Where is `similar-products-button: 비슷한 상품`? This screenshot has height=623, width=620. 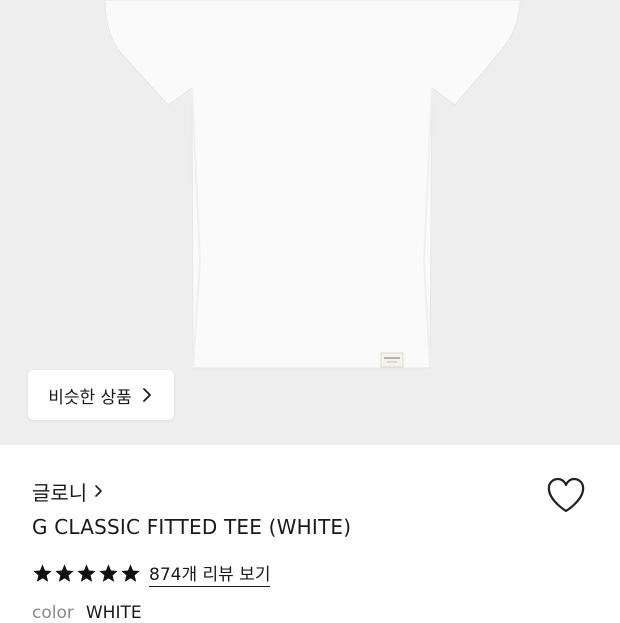
similar-products-button: 비슷한 상품 is located at coordinates (101, 395).